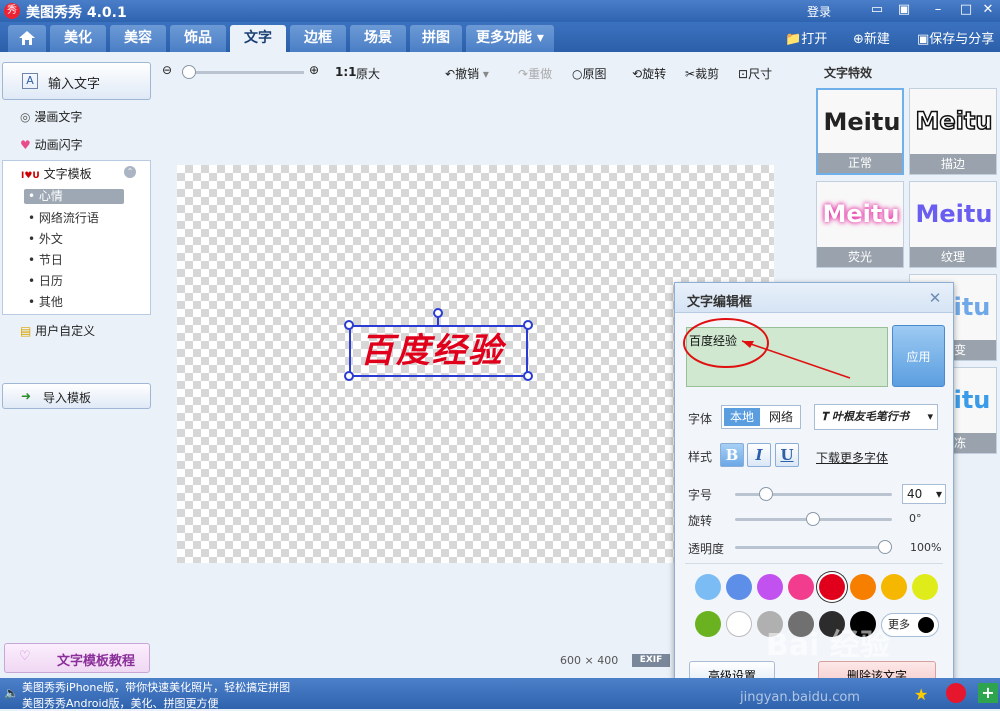 The height and width of the screenshot is (711, 1000). What do you see at coordinates (706, 549) in the screenshot?
I see `opacity-label: 透明度` at bounding box center [706, 549].